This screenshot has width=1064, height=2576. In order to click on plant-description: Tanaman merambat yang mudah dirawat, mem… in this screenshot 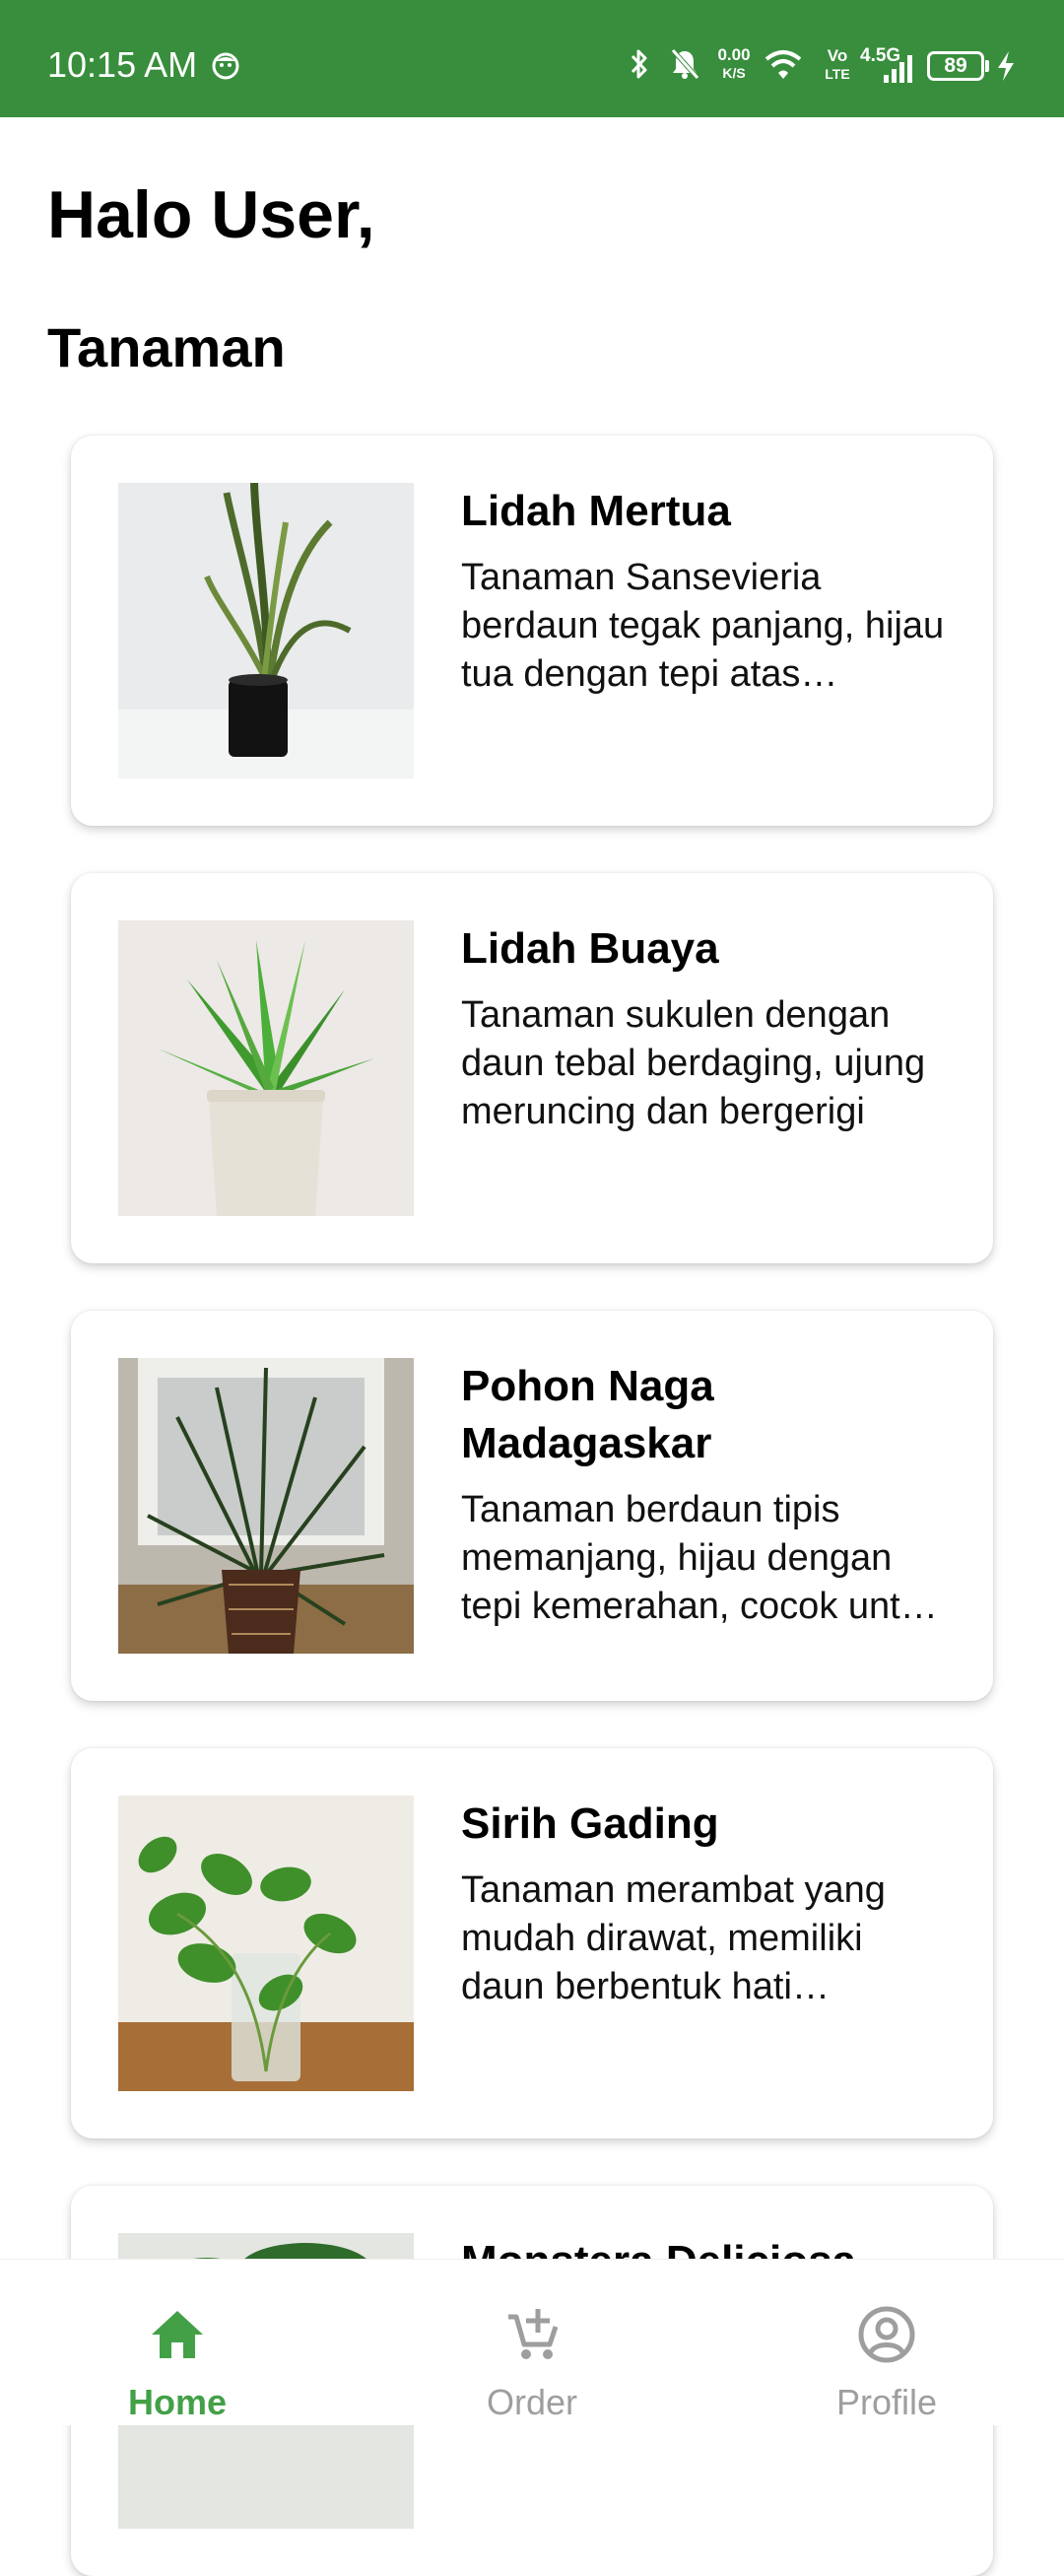, I will do `click(674, 1938)`.